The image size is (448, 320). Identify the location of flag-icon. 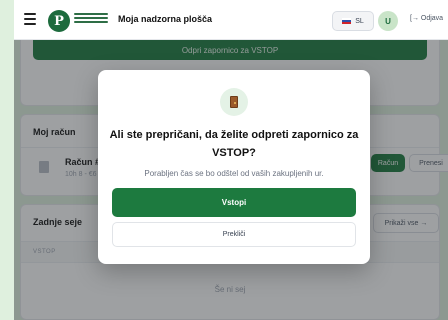
(347, 21).